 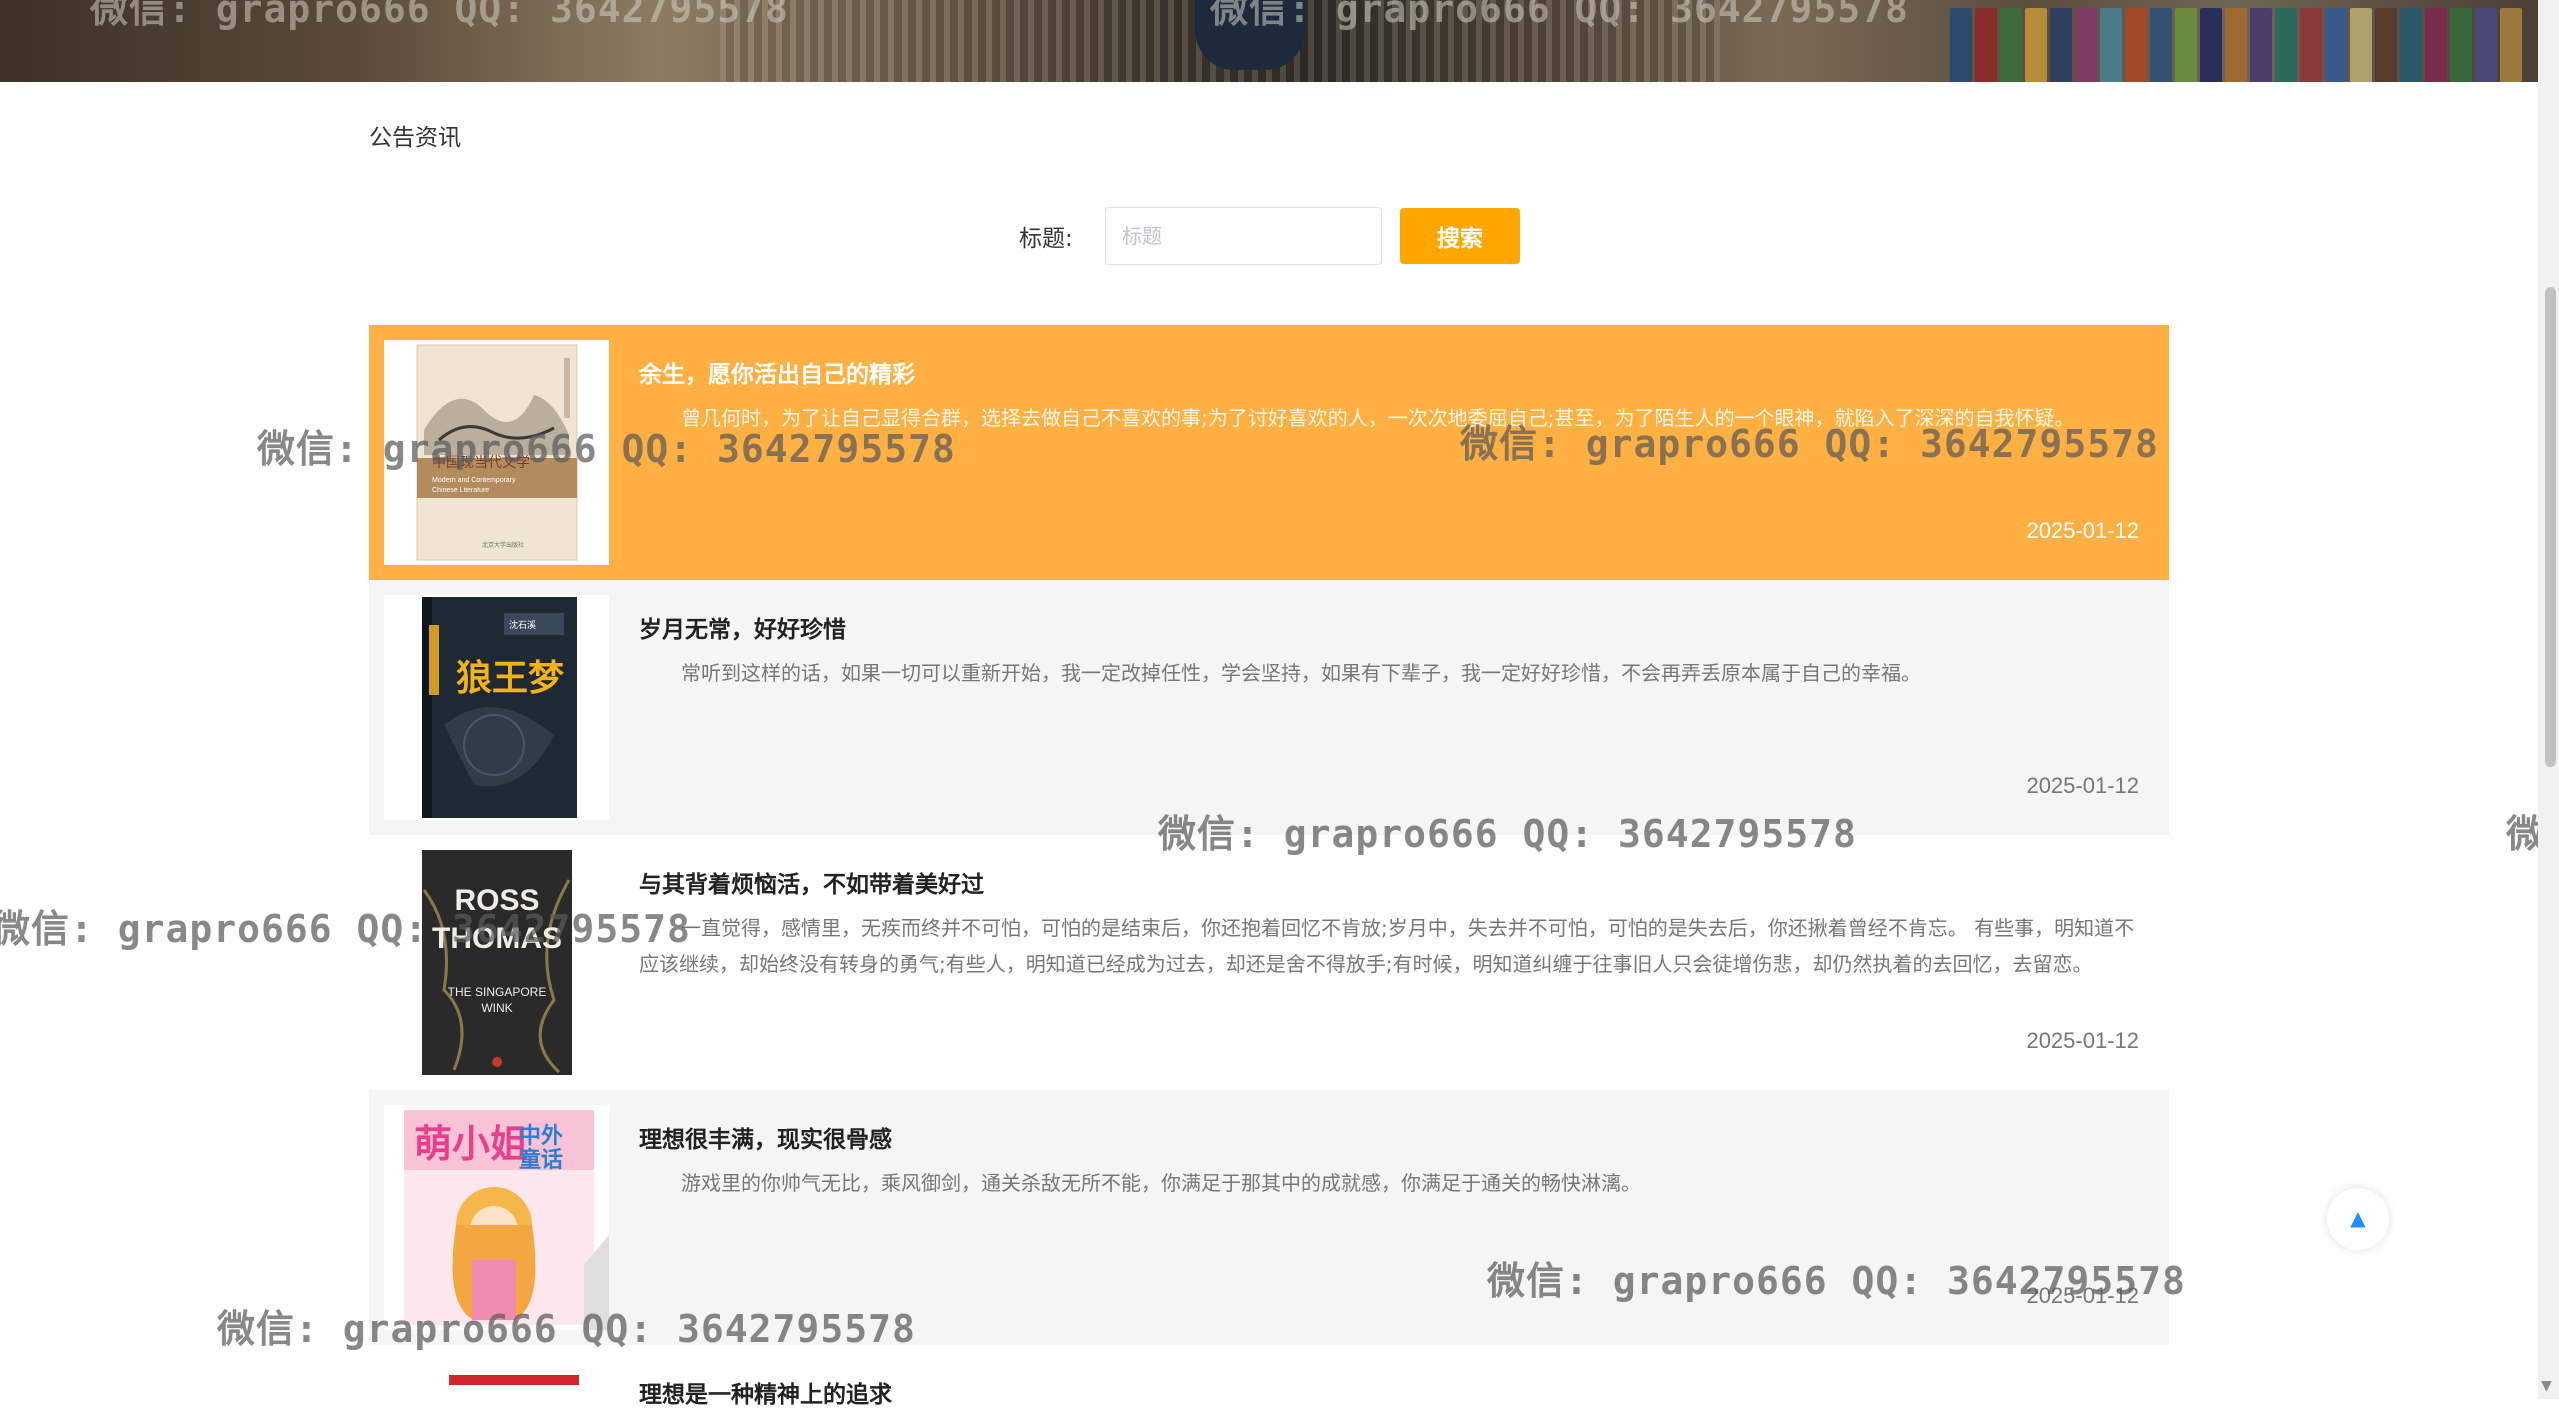 What do you see at coordinates (765, 1392) in the screenshot?
I see `article-title: 理想是一种精神上的追求` at bounding box center [765, 1392].